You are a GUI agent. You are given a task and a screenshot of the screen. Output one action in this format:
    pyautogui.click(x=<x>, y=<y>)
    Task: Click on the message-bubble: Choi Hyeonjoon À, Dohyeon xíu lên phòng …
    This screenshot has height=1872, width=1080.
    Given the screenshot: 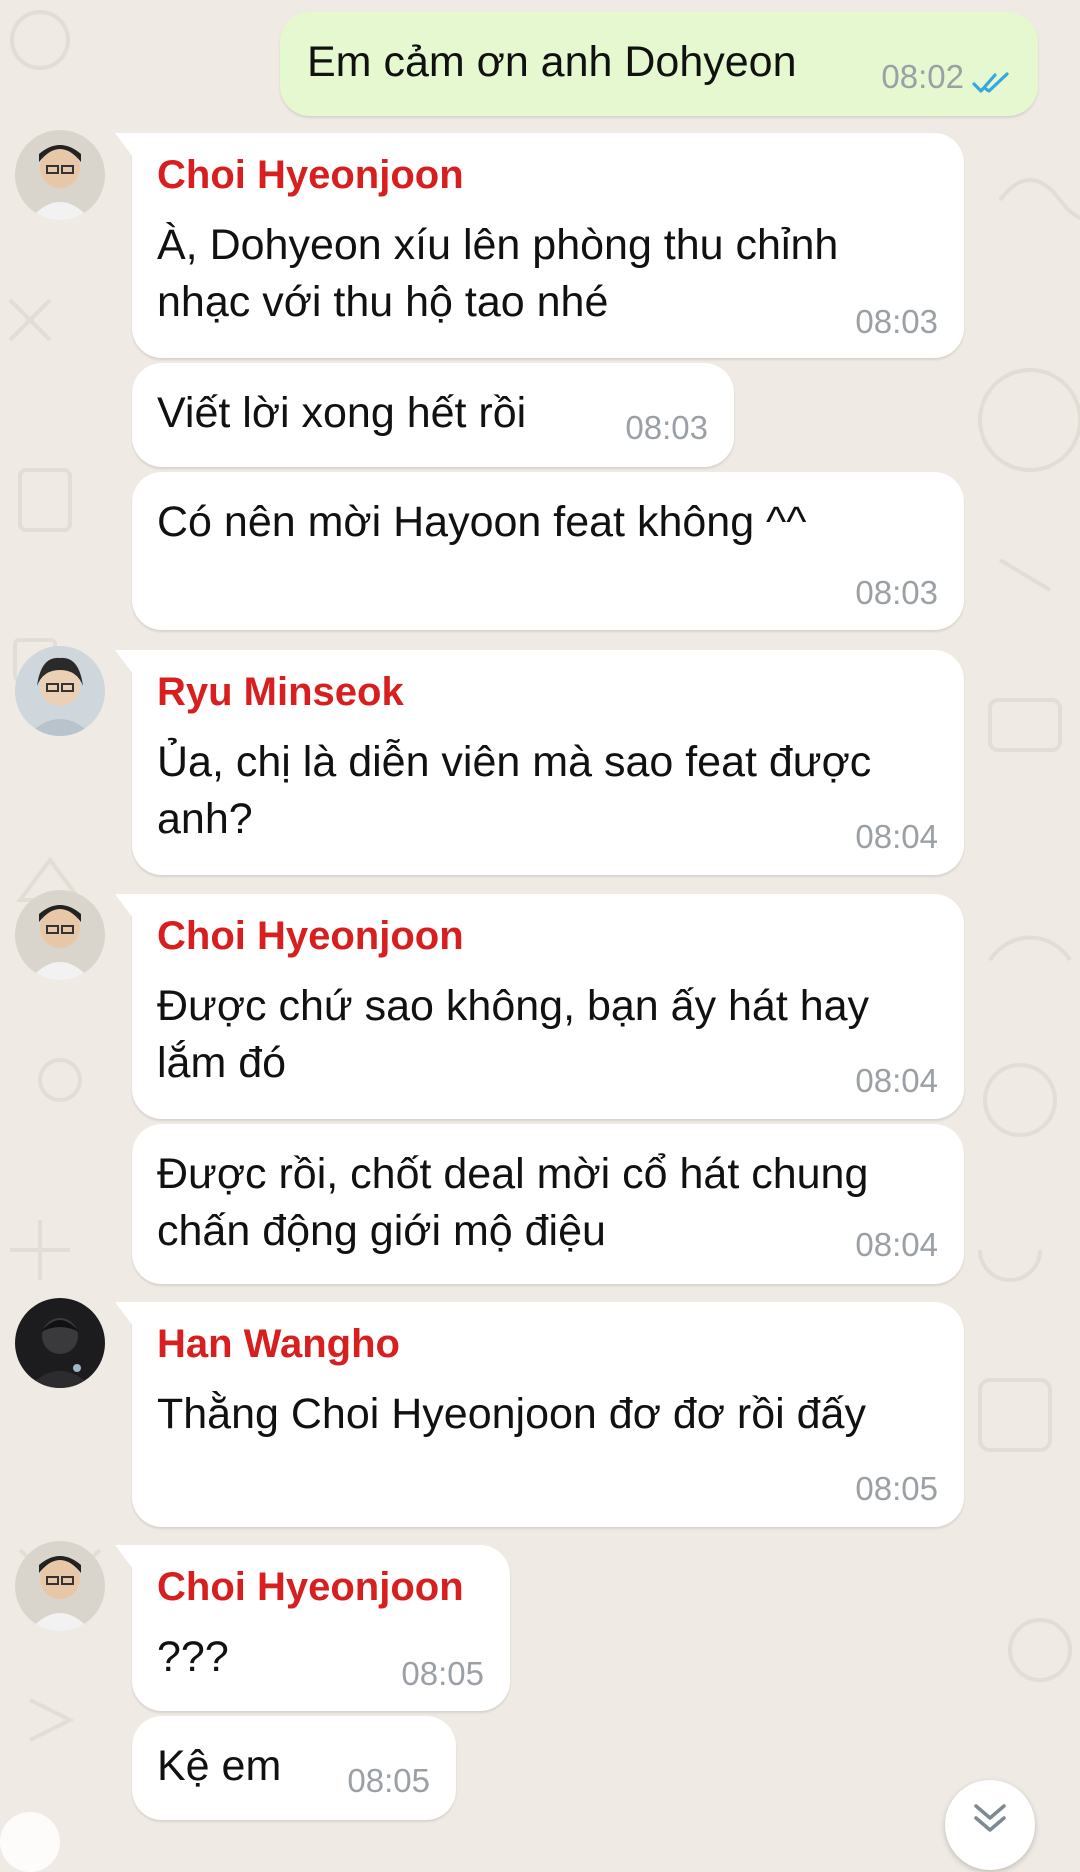 What is the action you would take?
    pyautogui.click(x=539, y=245)
    